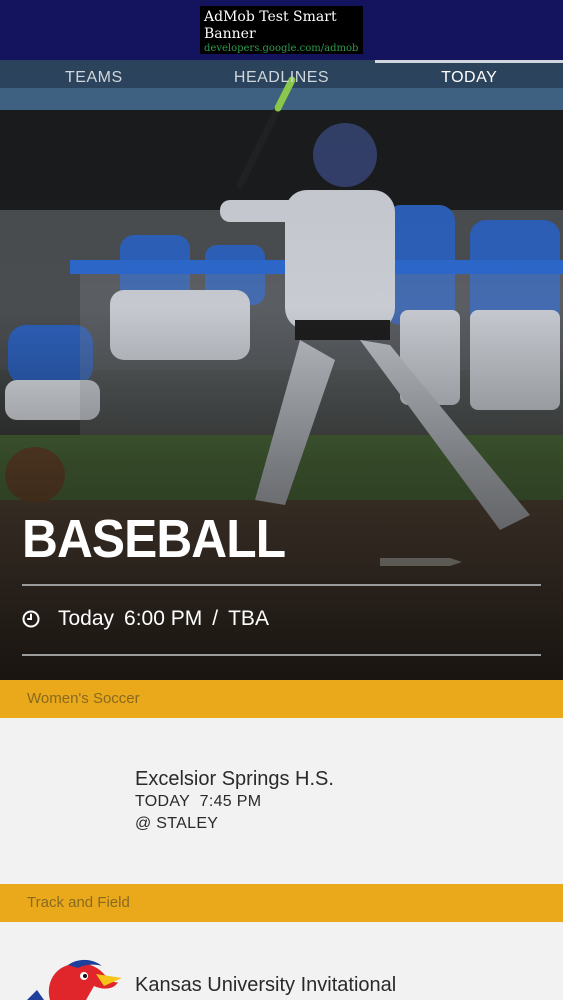  I want to click on section-header-womens-soccer: Women's Soccer, so click(281, 699).